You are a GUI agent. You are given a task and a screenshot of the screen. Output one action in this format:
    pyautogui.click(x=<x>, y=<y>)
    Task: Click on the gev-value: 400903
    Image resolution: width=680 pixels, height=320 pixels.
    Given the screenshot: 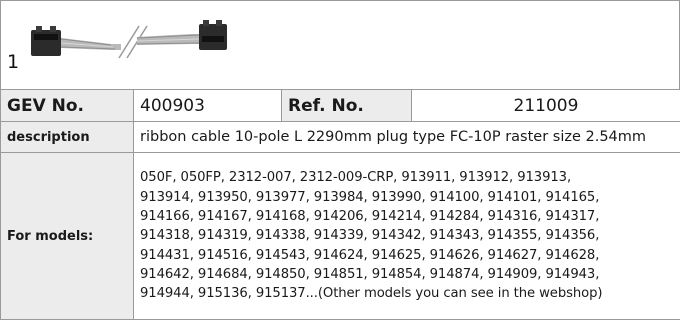 What is the action you would take?
    pyautogui.click(x=207, y=105)
    